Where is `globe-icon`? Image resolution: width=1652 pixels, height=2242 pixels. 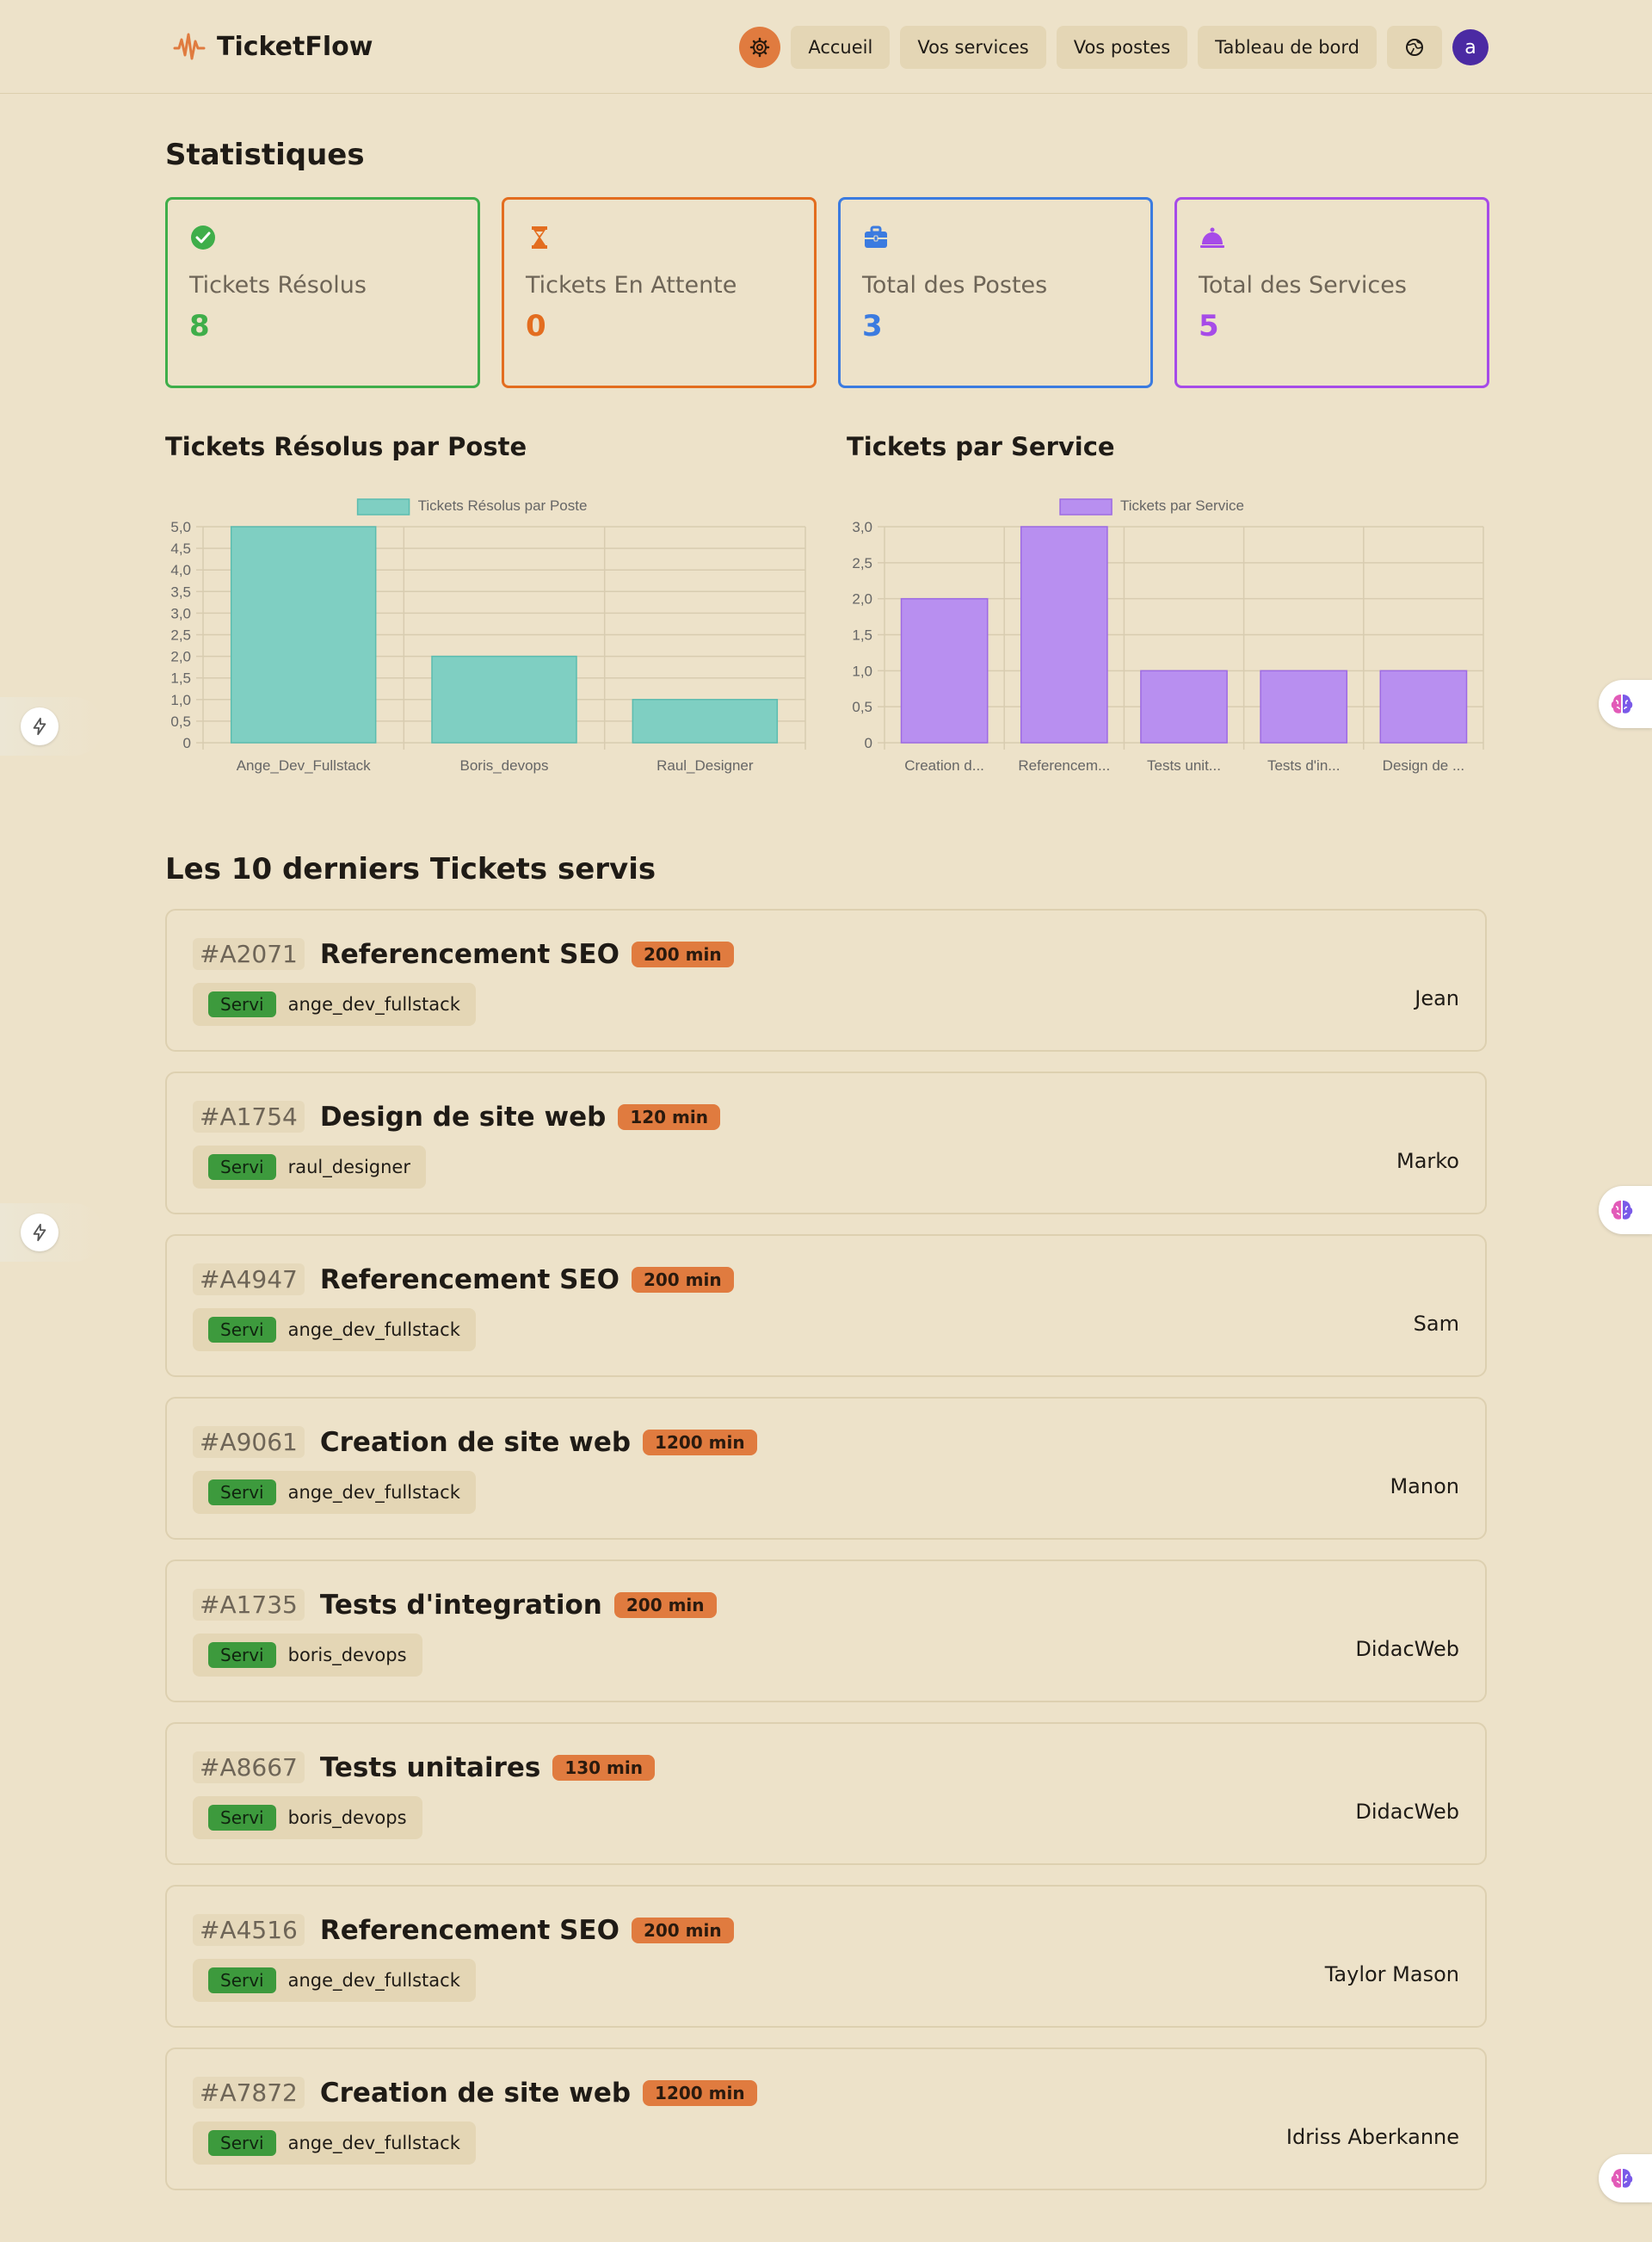 globe-icon is located at coordinates (1414, 47).